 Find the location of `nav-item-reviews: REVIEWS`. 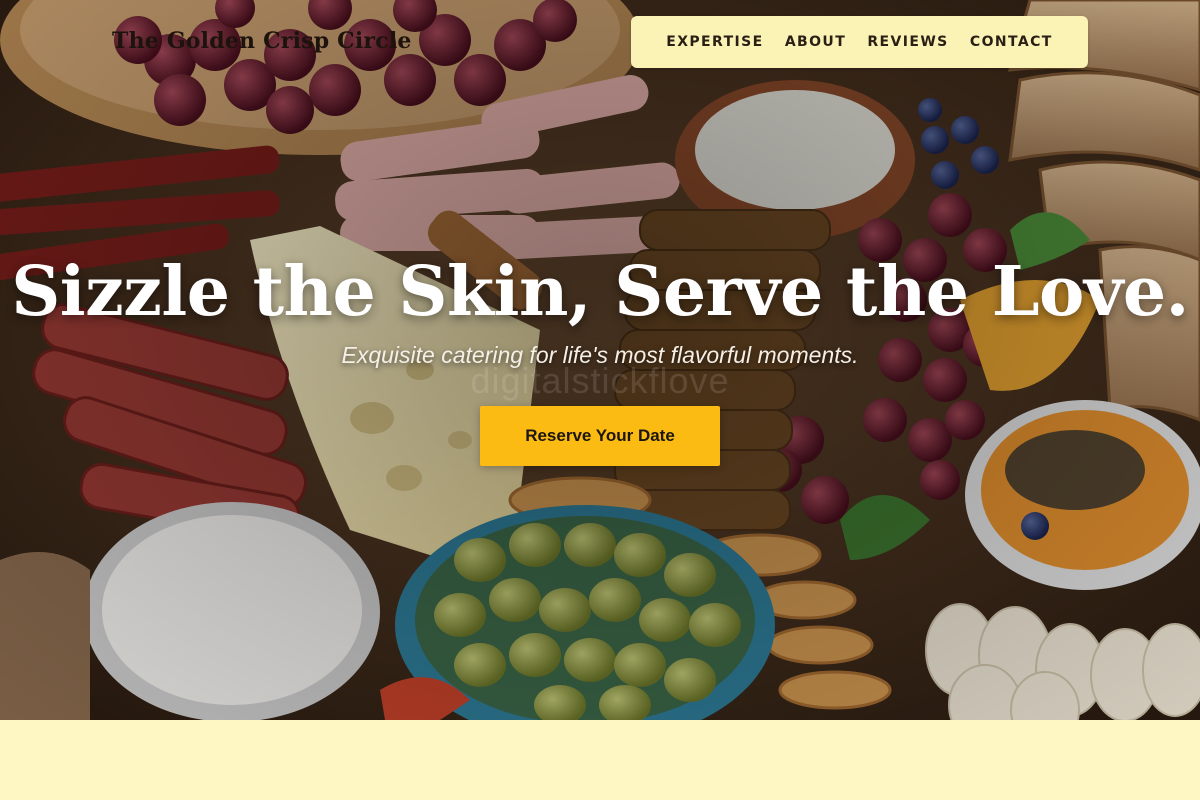

nav-item-reviews: REVIEWS is located at coordinates (907, 42).